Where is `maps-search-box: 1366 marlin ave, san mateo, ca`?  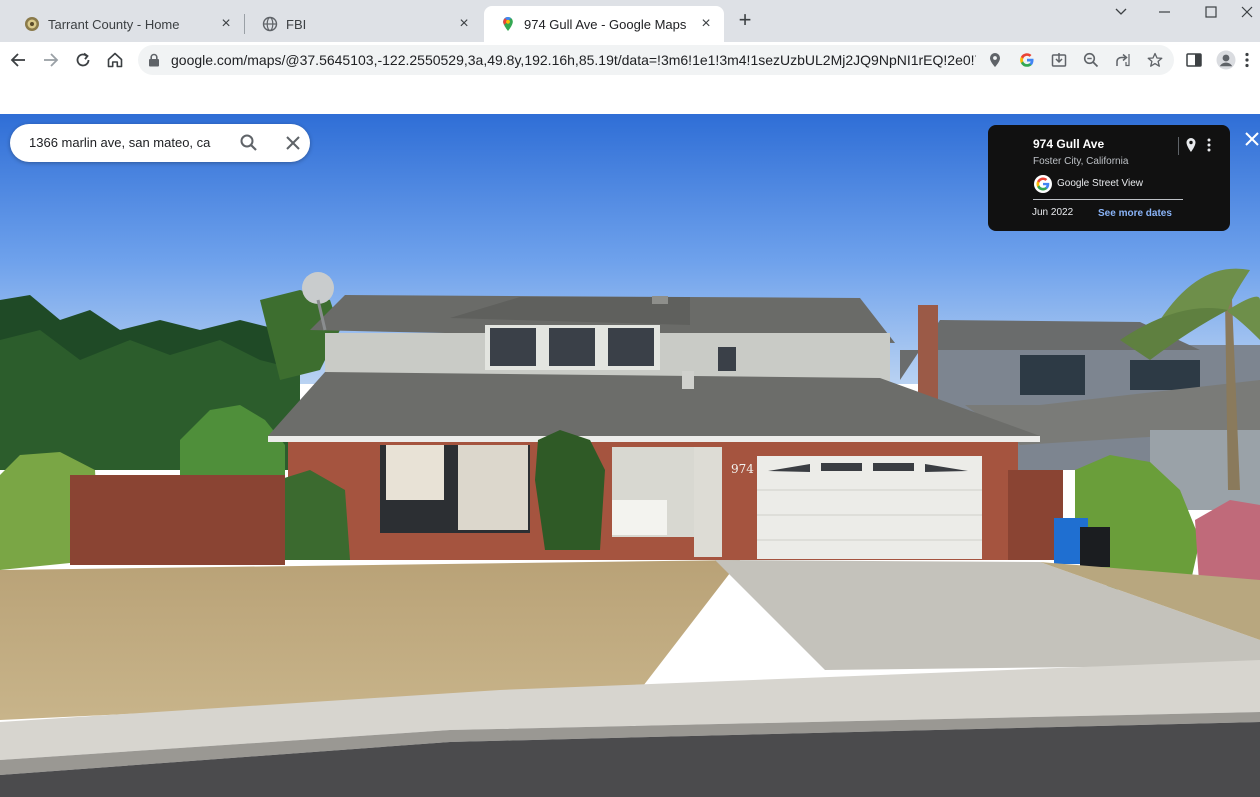 maps-search-box: 1366 marlin ave, san mateo, ca is located at coordinates (160, 143).